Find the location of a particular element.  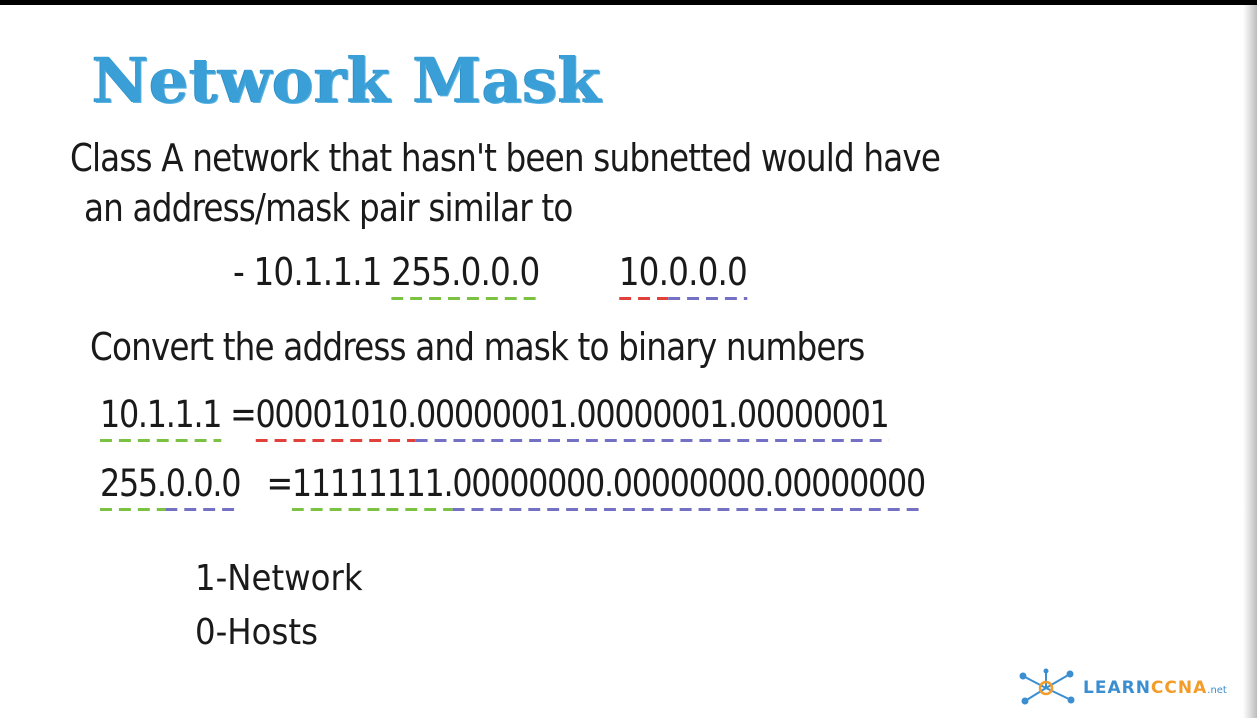

network-nodes-icon is located at coordinates (1046, 688).